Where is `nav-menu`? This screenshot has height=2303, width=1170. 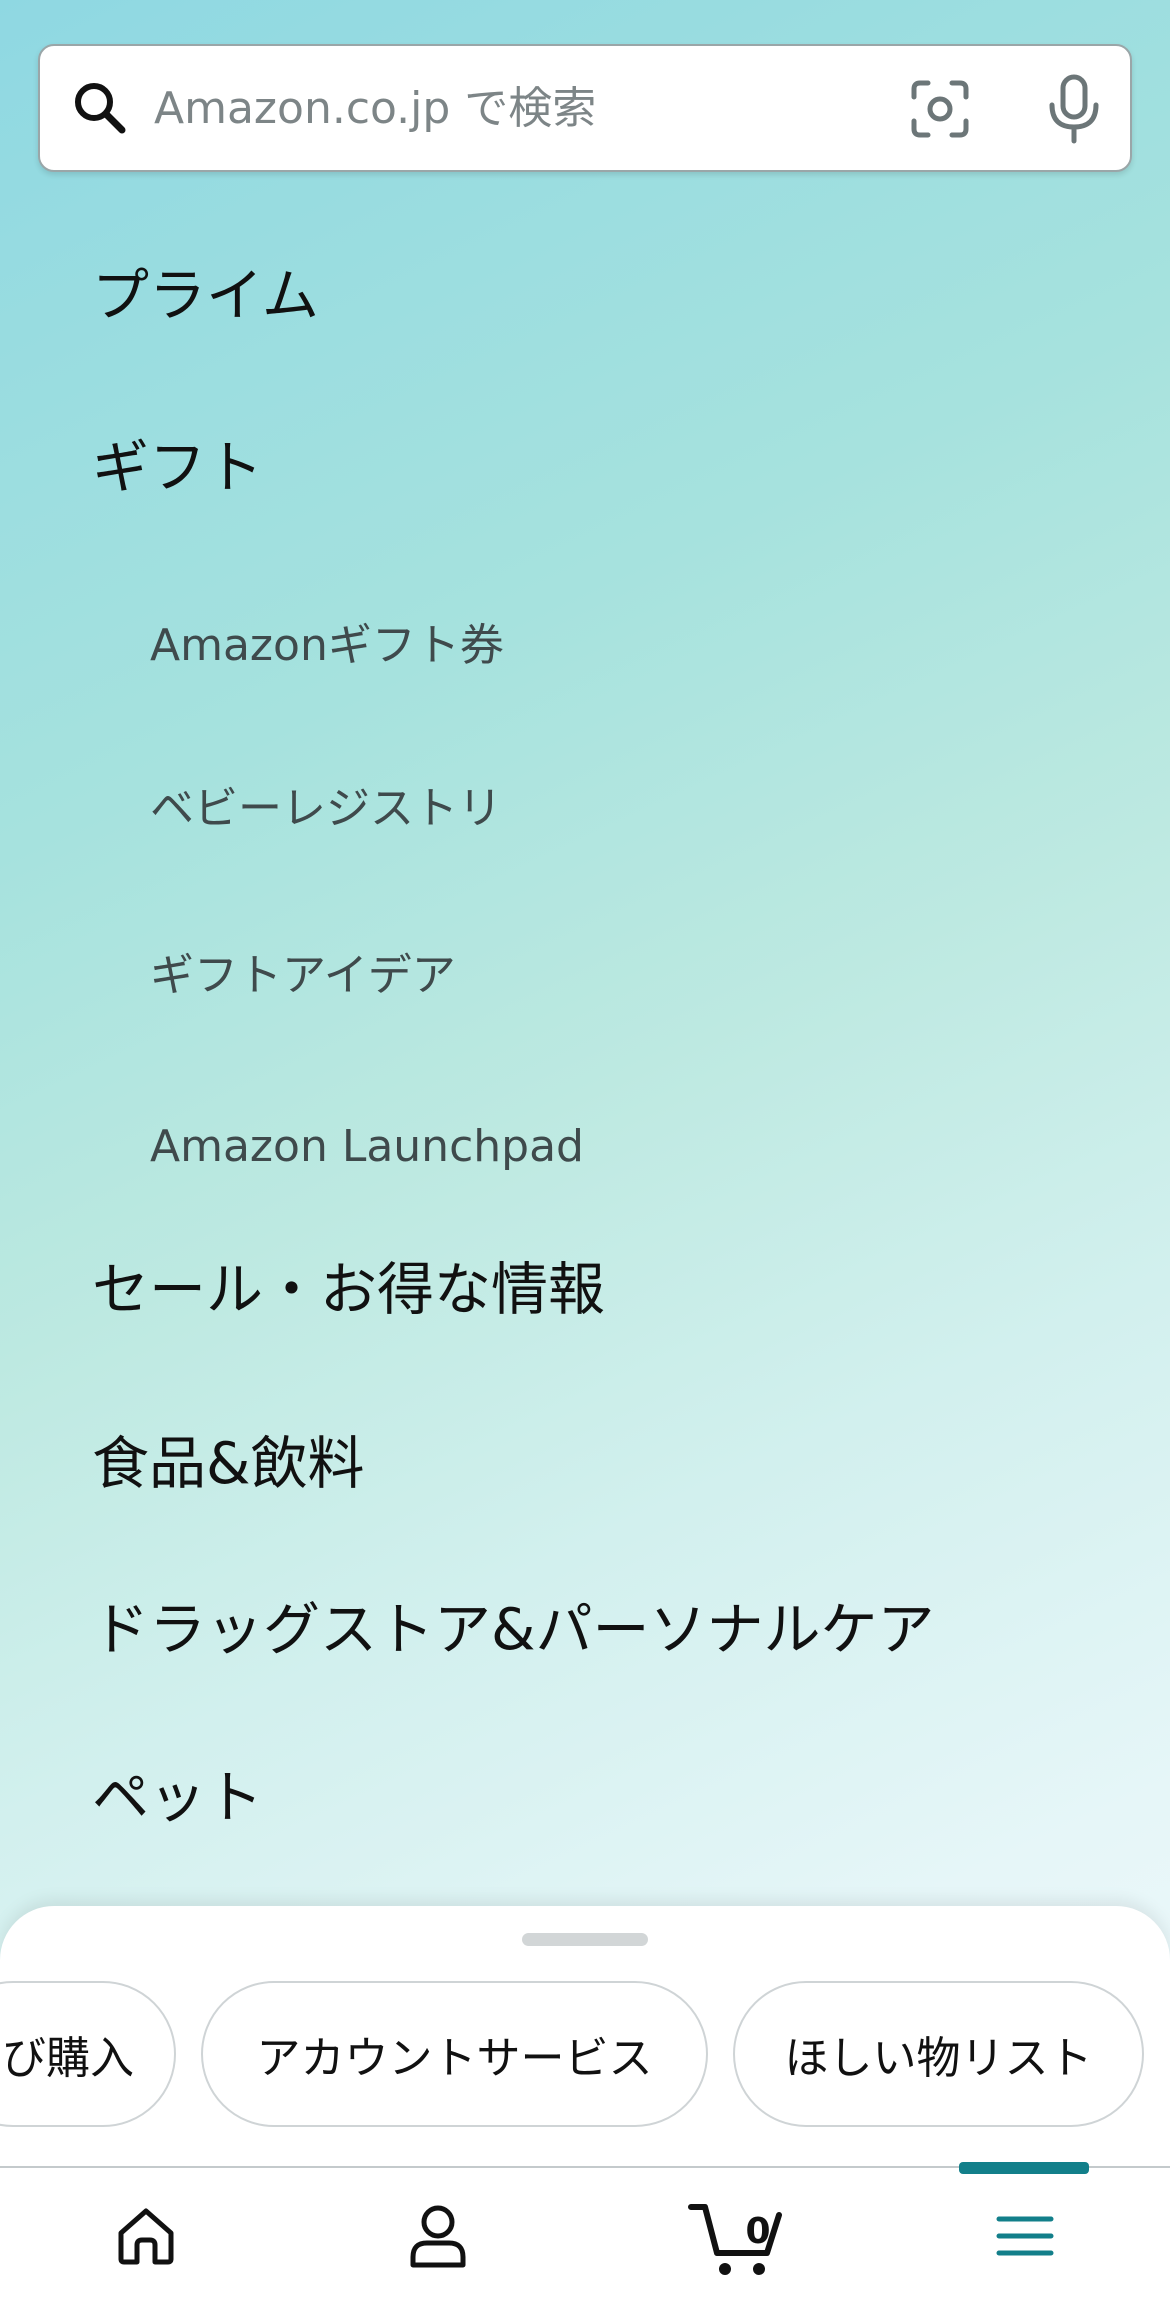
nav-menu is located at coordinates (1025, 2235).